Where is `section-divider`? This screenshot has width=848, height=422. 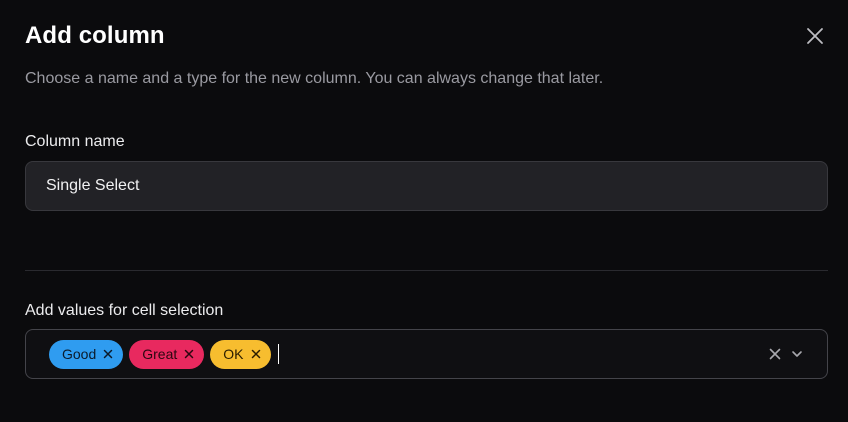 section-divider is located at coordinates (426, 270).